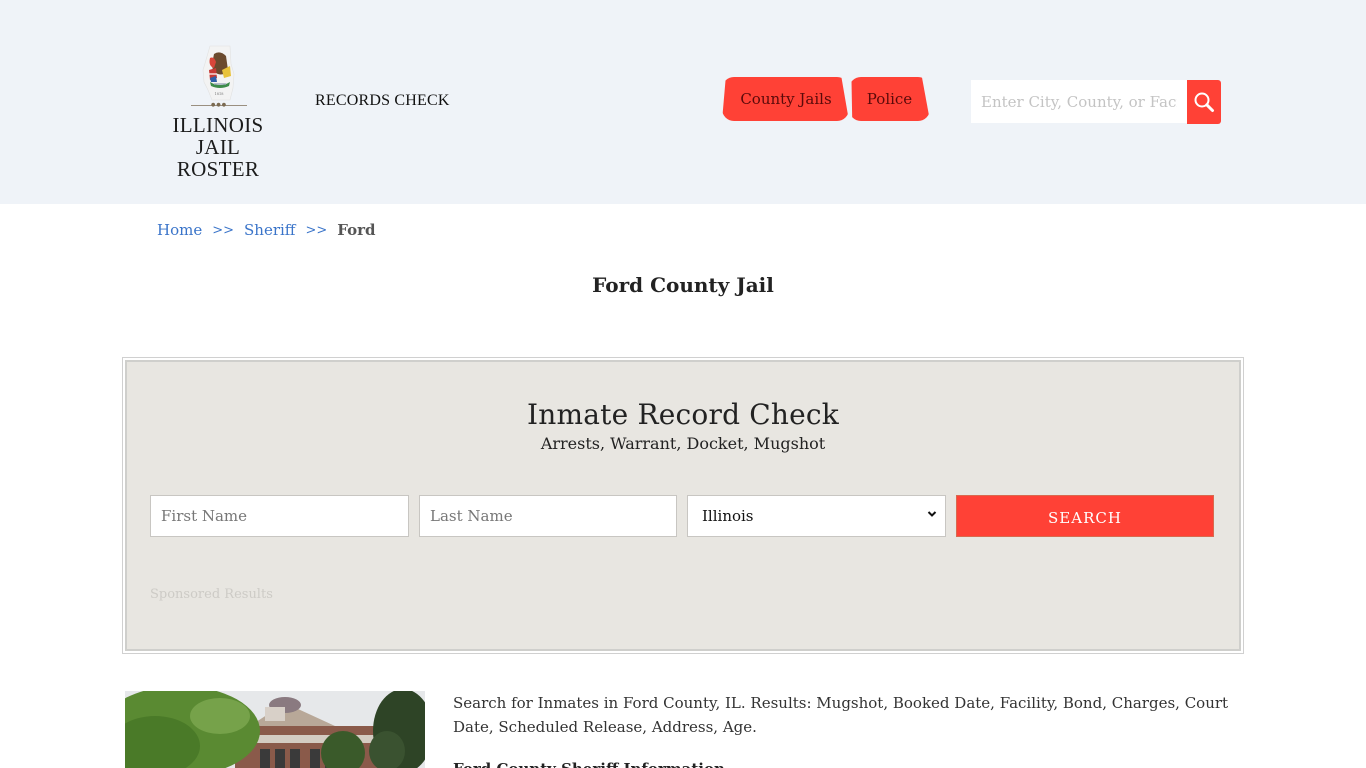 This screenshot has width=1366, height=768. I want to click on nav-tab-label: Police, so click(889, 99).